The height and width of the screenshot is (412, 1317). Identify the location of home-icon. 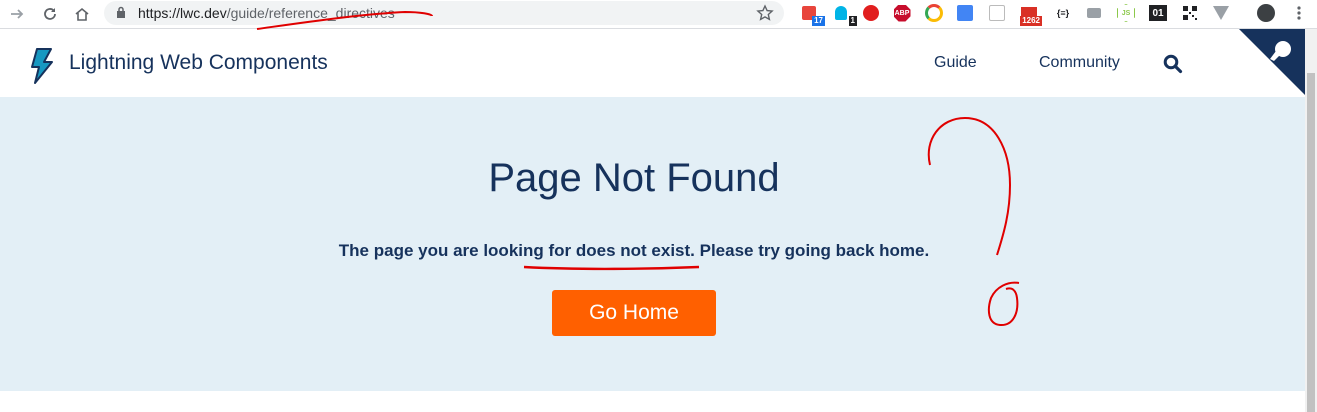
(82, 14).